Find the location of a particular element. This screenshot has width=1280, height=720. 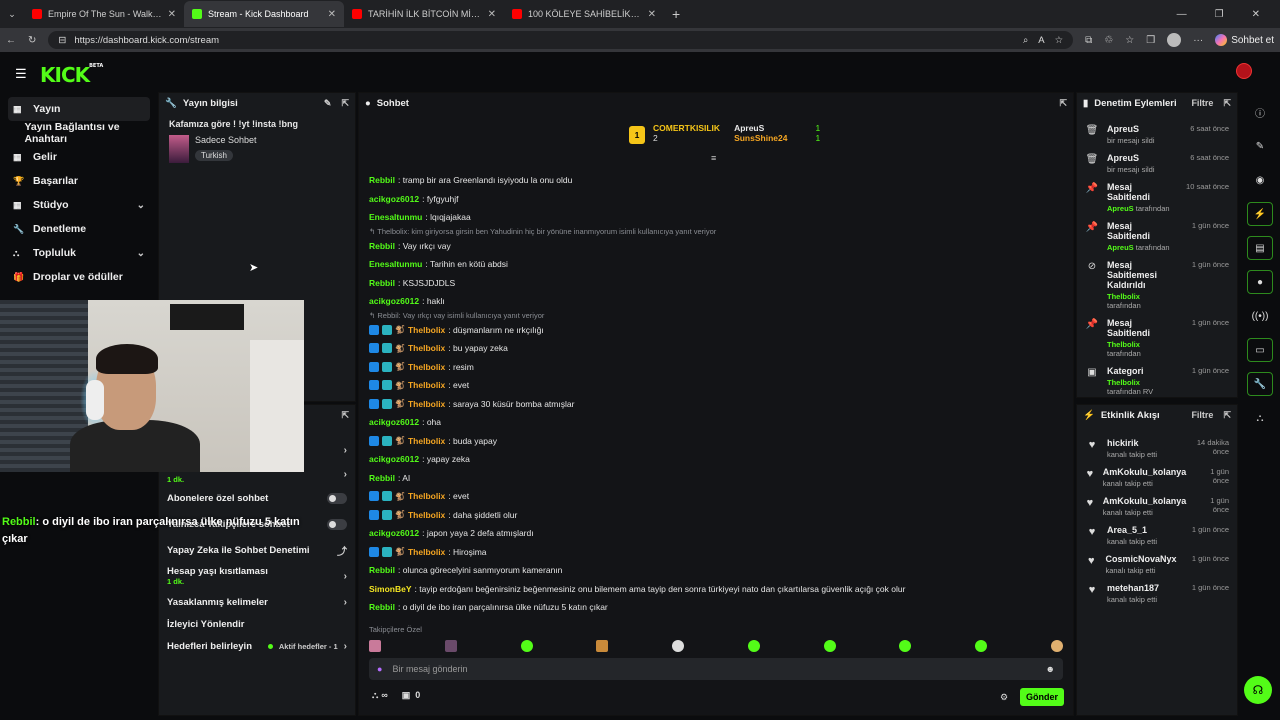

edit-icon: ✎ is located at coordinates (328, 103).